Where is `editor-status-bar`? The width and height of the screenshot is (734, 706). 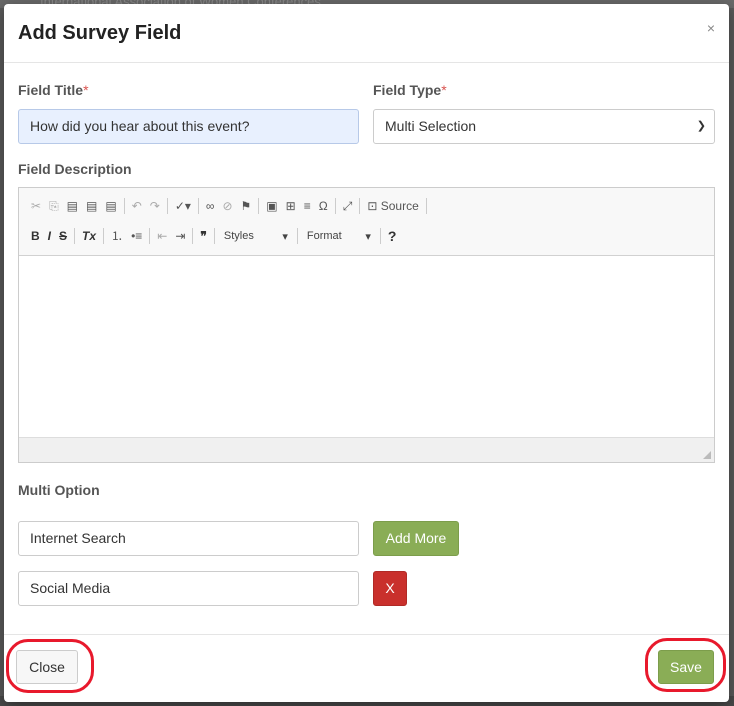
editor-status-bar is located at coordinates (366, 449).